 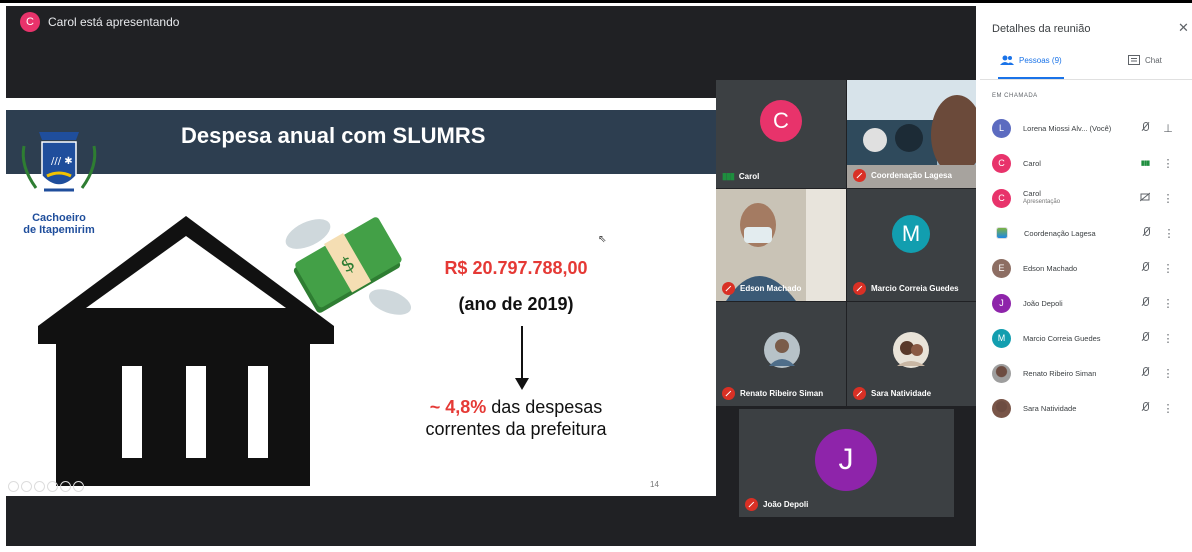 What do you see at coordinates (901, 393) in the screenshot?
I see `tile-sara-name: Sara Natividade` at bounding box center [901, 393].